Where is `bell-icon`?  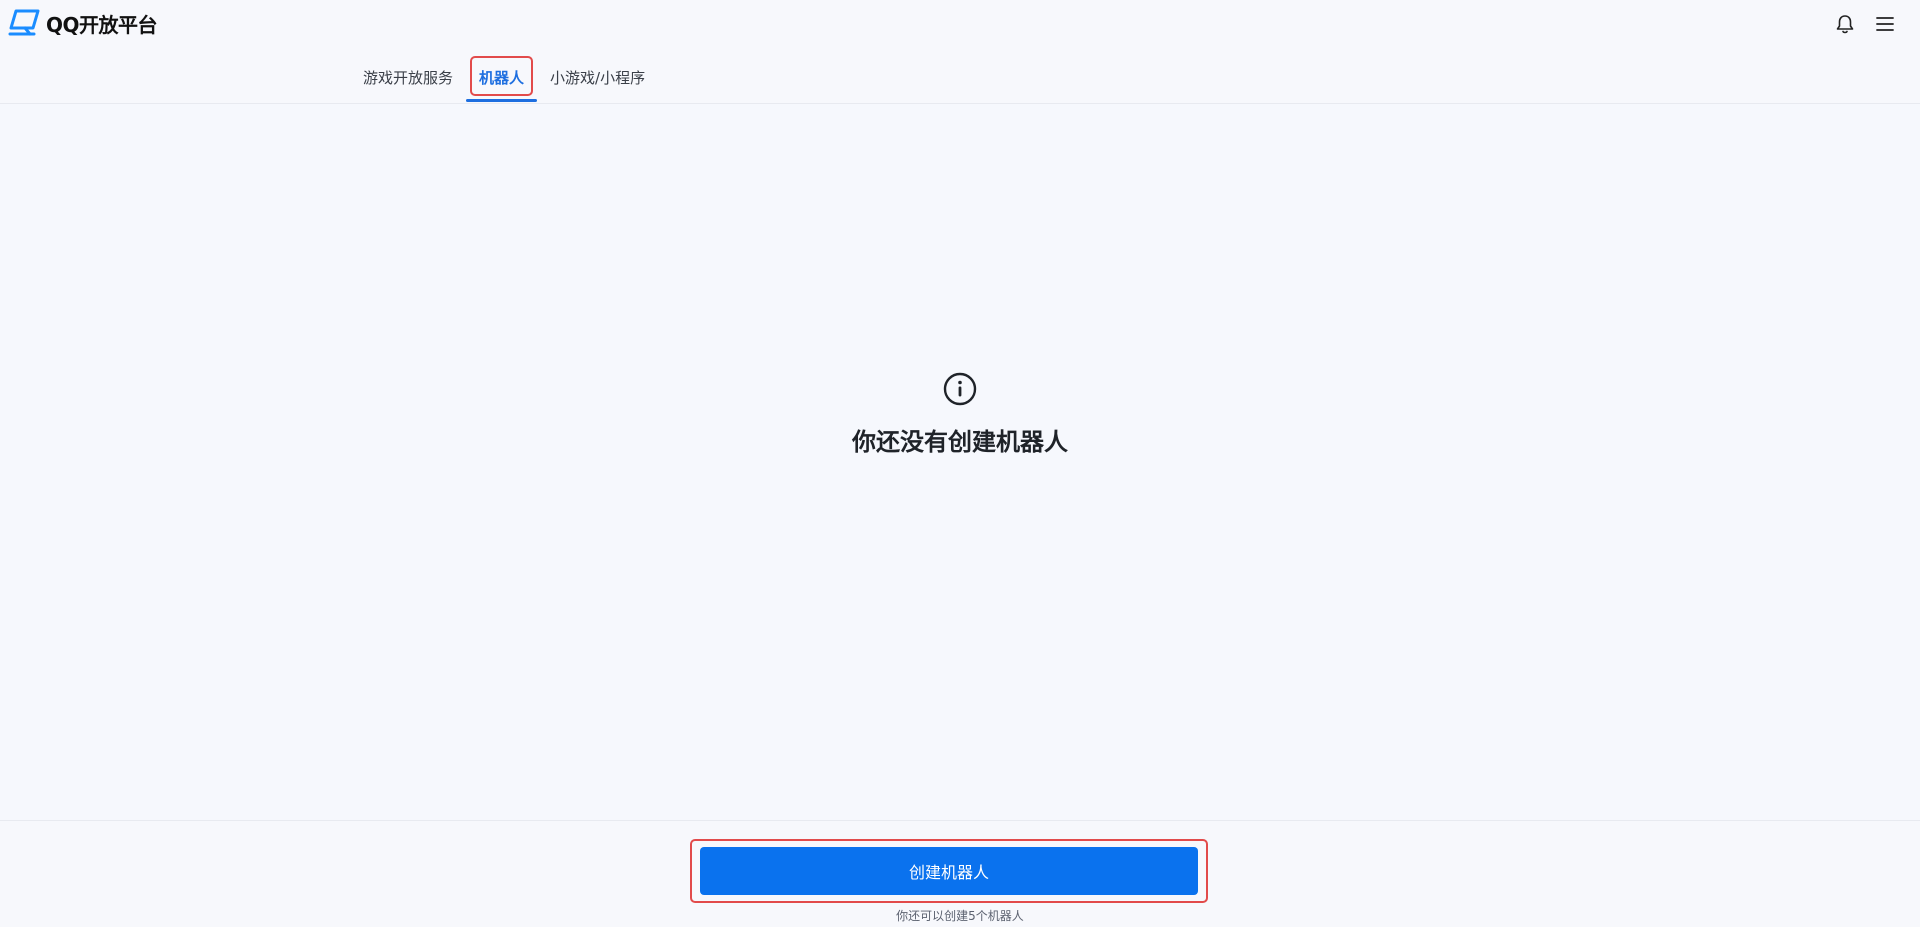
bell-icon is located at coordinates (1845, 24).